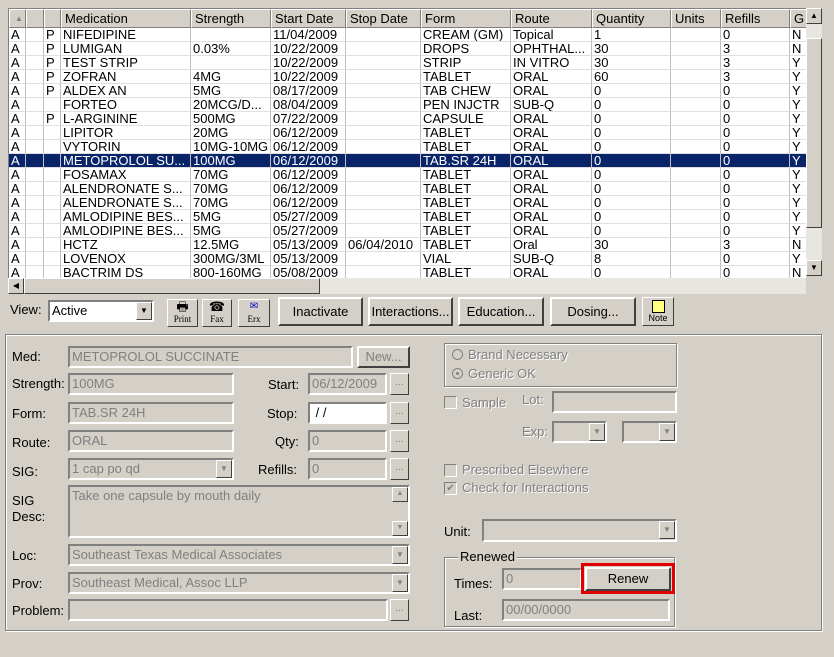  What do you see at coordinates (407, 147) in the screenshot?
I see `table-row: A VYTORIN 10MG-10MG 06/12/2009 TABLET ORAL 0 0 Y` at bounding box center [407, 147].